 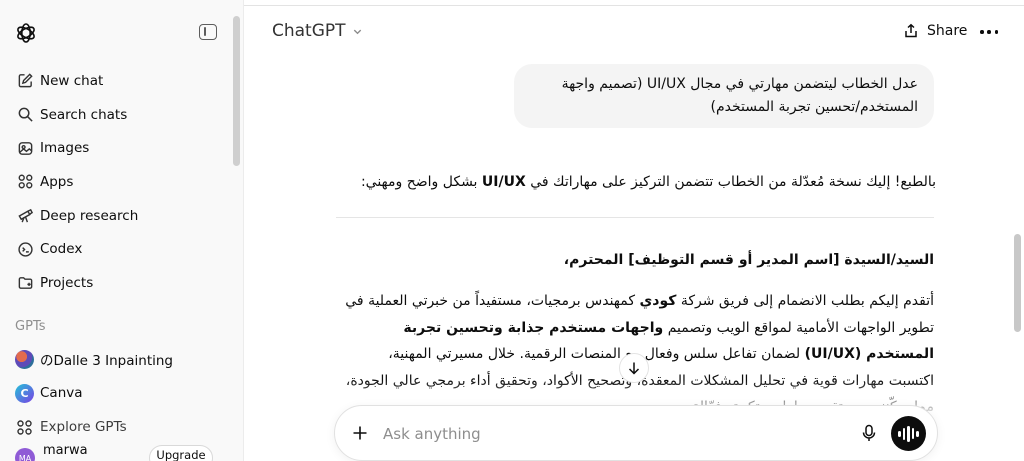 What do you see at coordinates (947, 31) in the screenshot?
I see `share-label: Share` at bounding box center [947, 31].